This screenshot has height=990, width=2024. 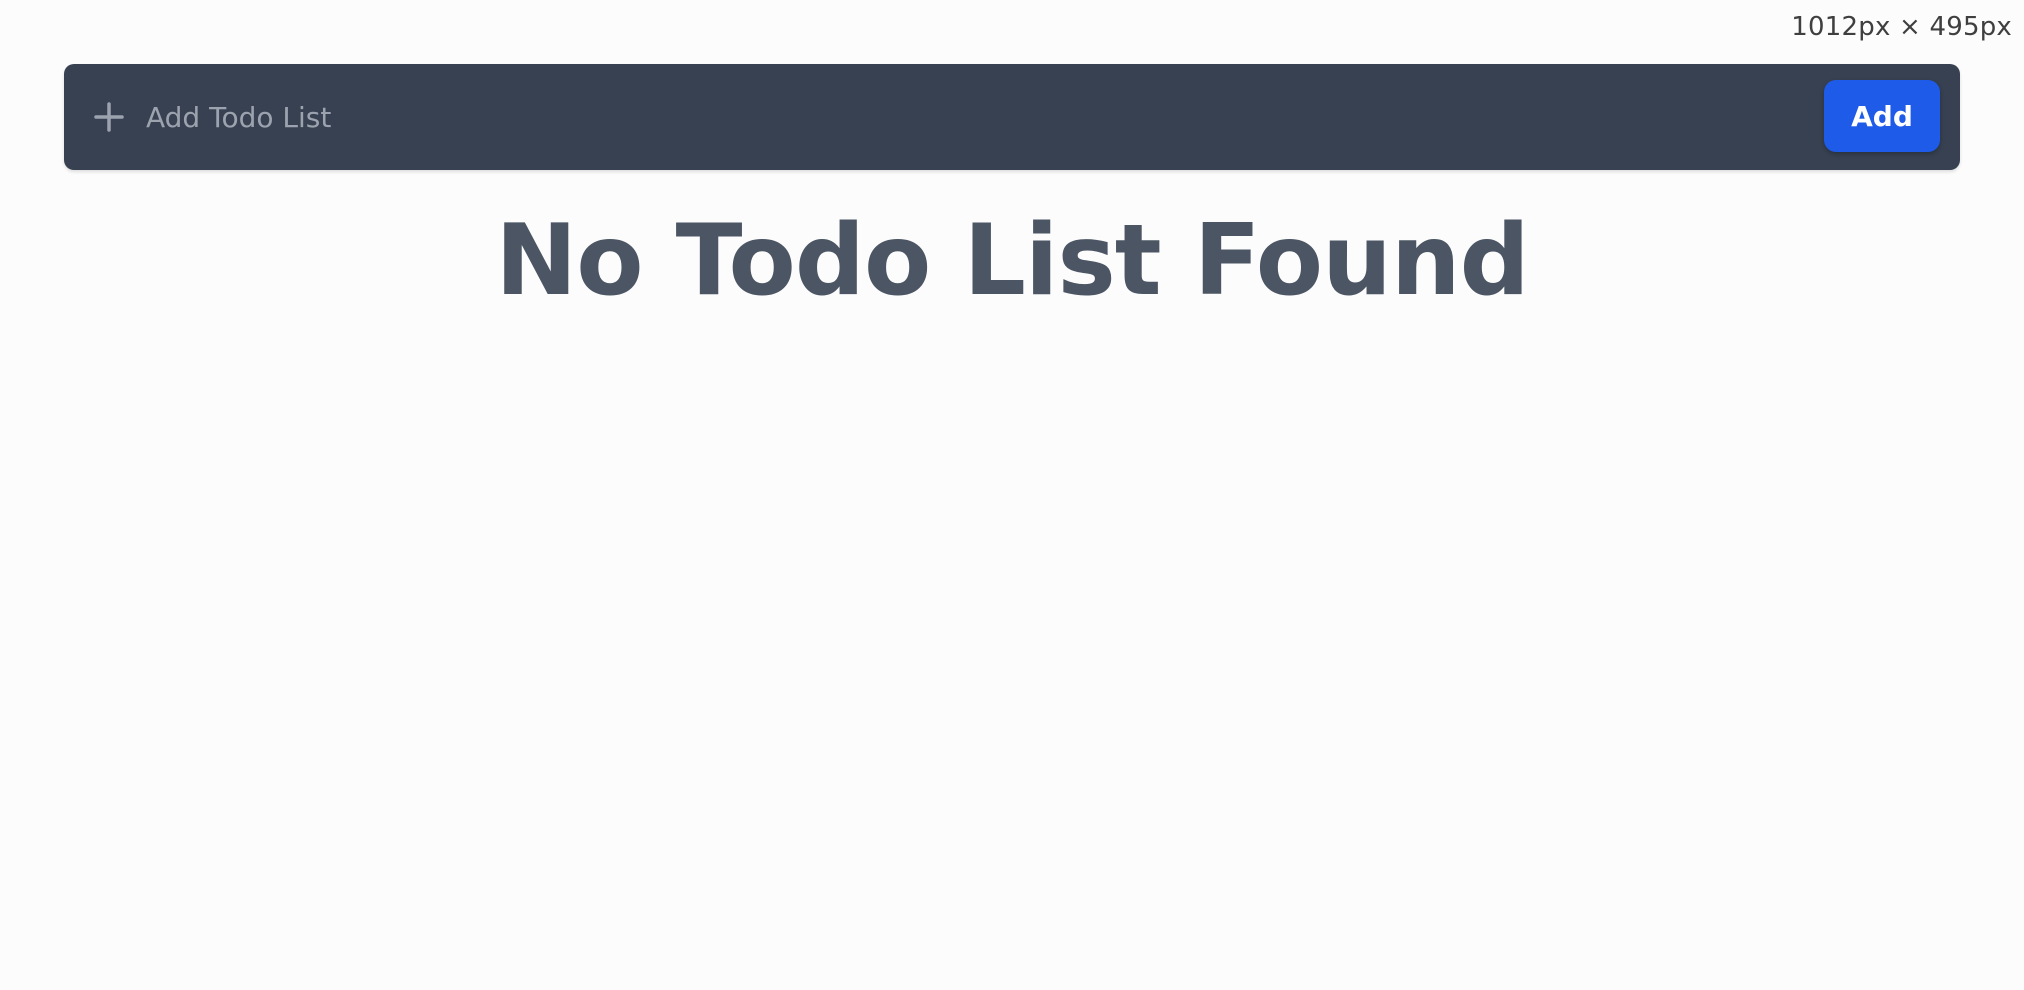 What do you see at coordinates (996, 117) in the screenshot?
I see `add-todo-input` at bounding box center [996, 117].